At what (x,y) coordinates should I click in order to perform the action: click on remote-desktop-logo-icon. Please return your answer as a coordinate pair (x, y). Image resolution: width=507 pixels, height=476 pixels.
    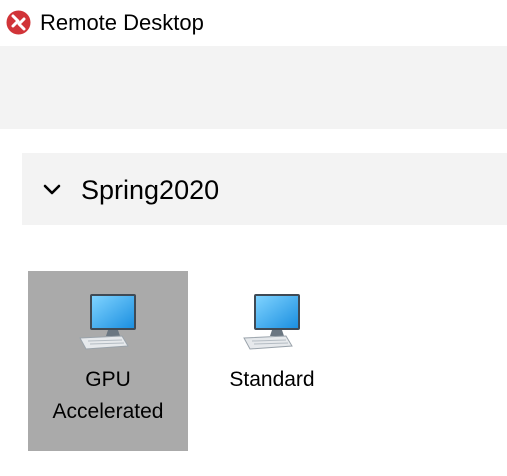
    Looking at the image, I should click on (18, 22).